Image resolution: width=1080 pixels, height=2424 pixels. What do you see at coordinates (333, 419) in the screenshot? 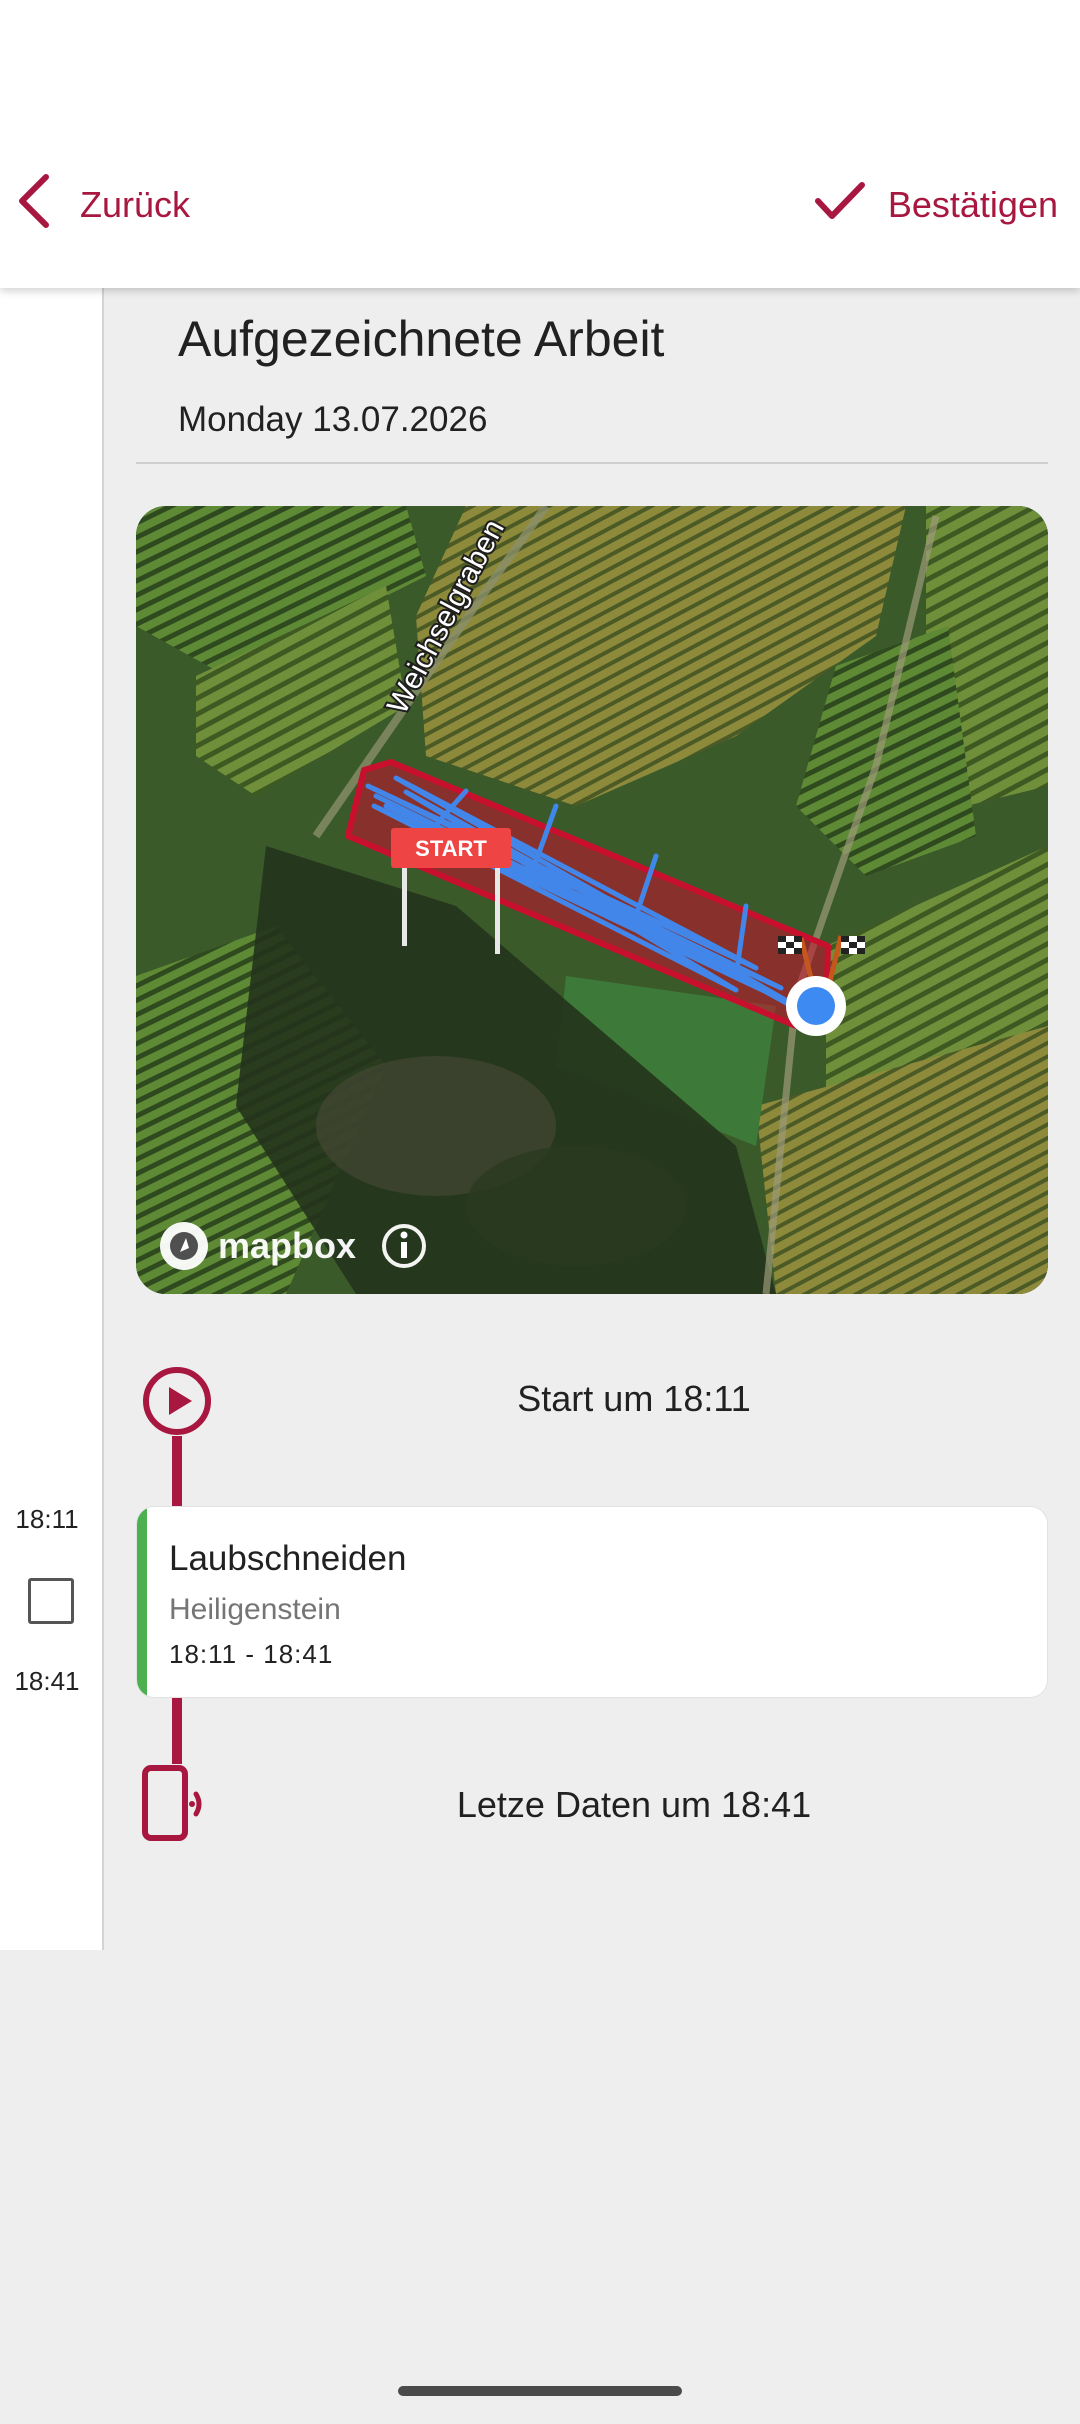
I see `page-date: Monday 13.07.2026` at bounding box center [333, 419].